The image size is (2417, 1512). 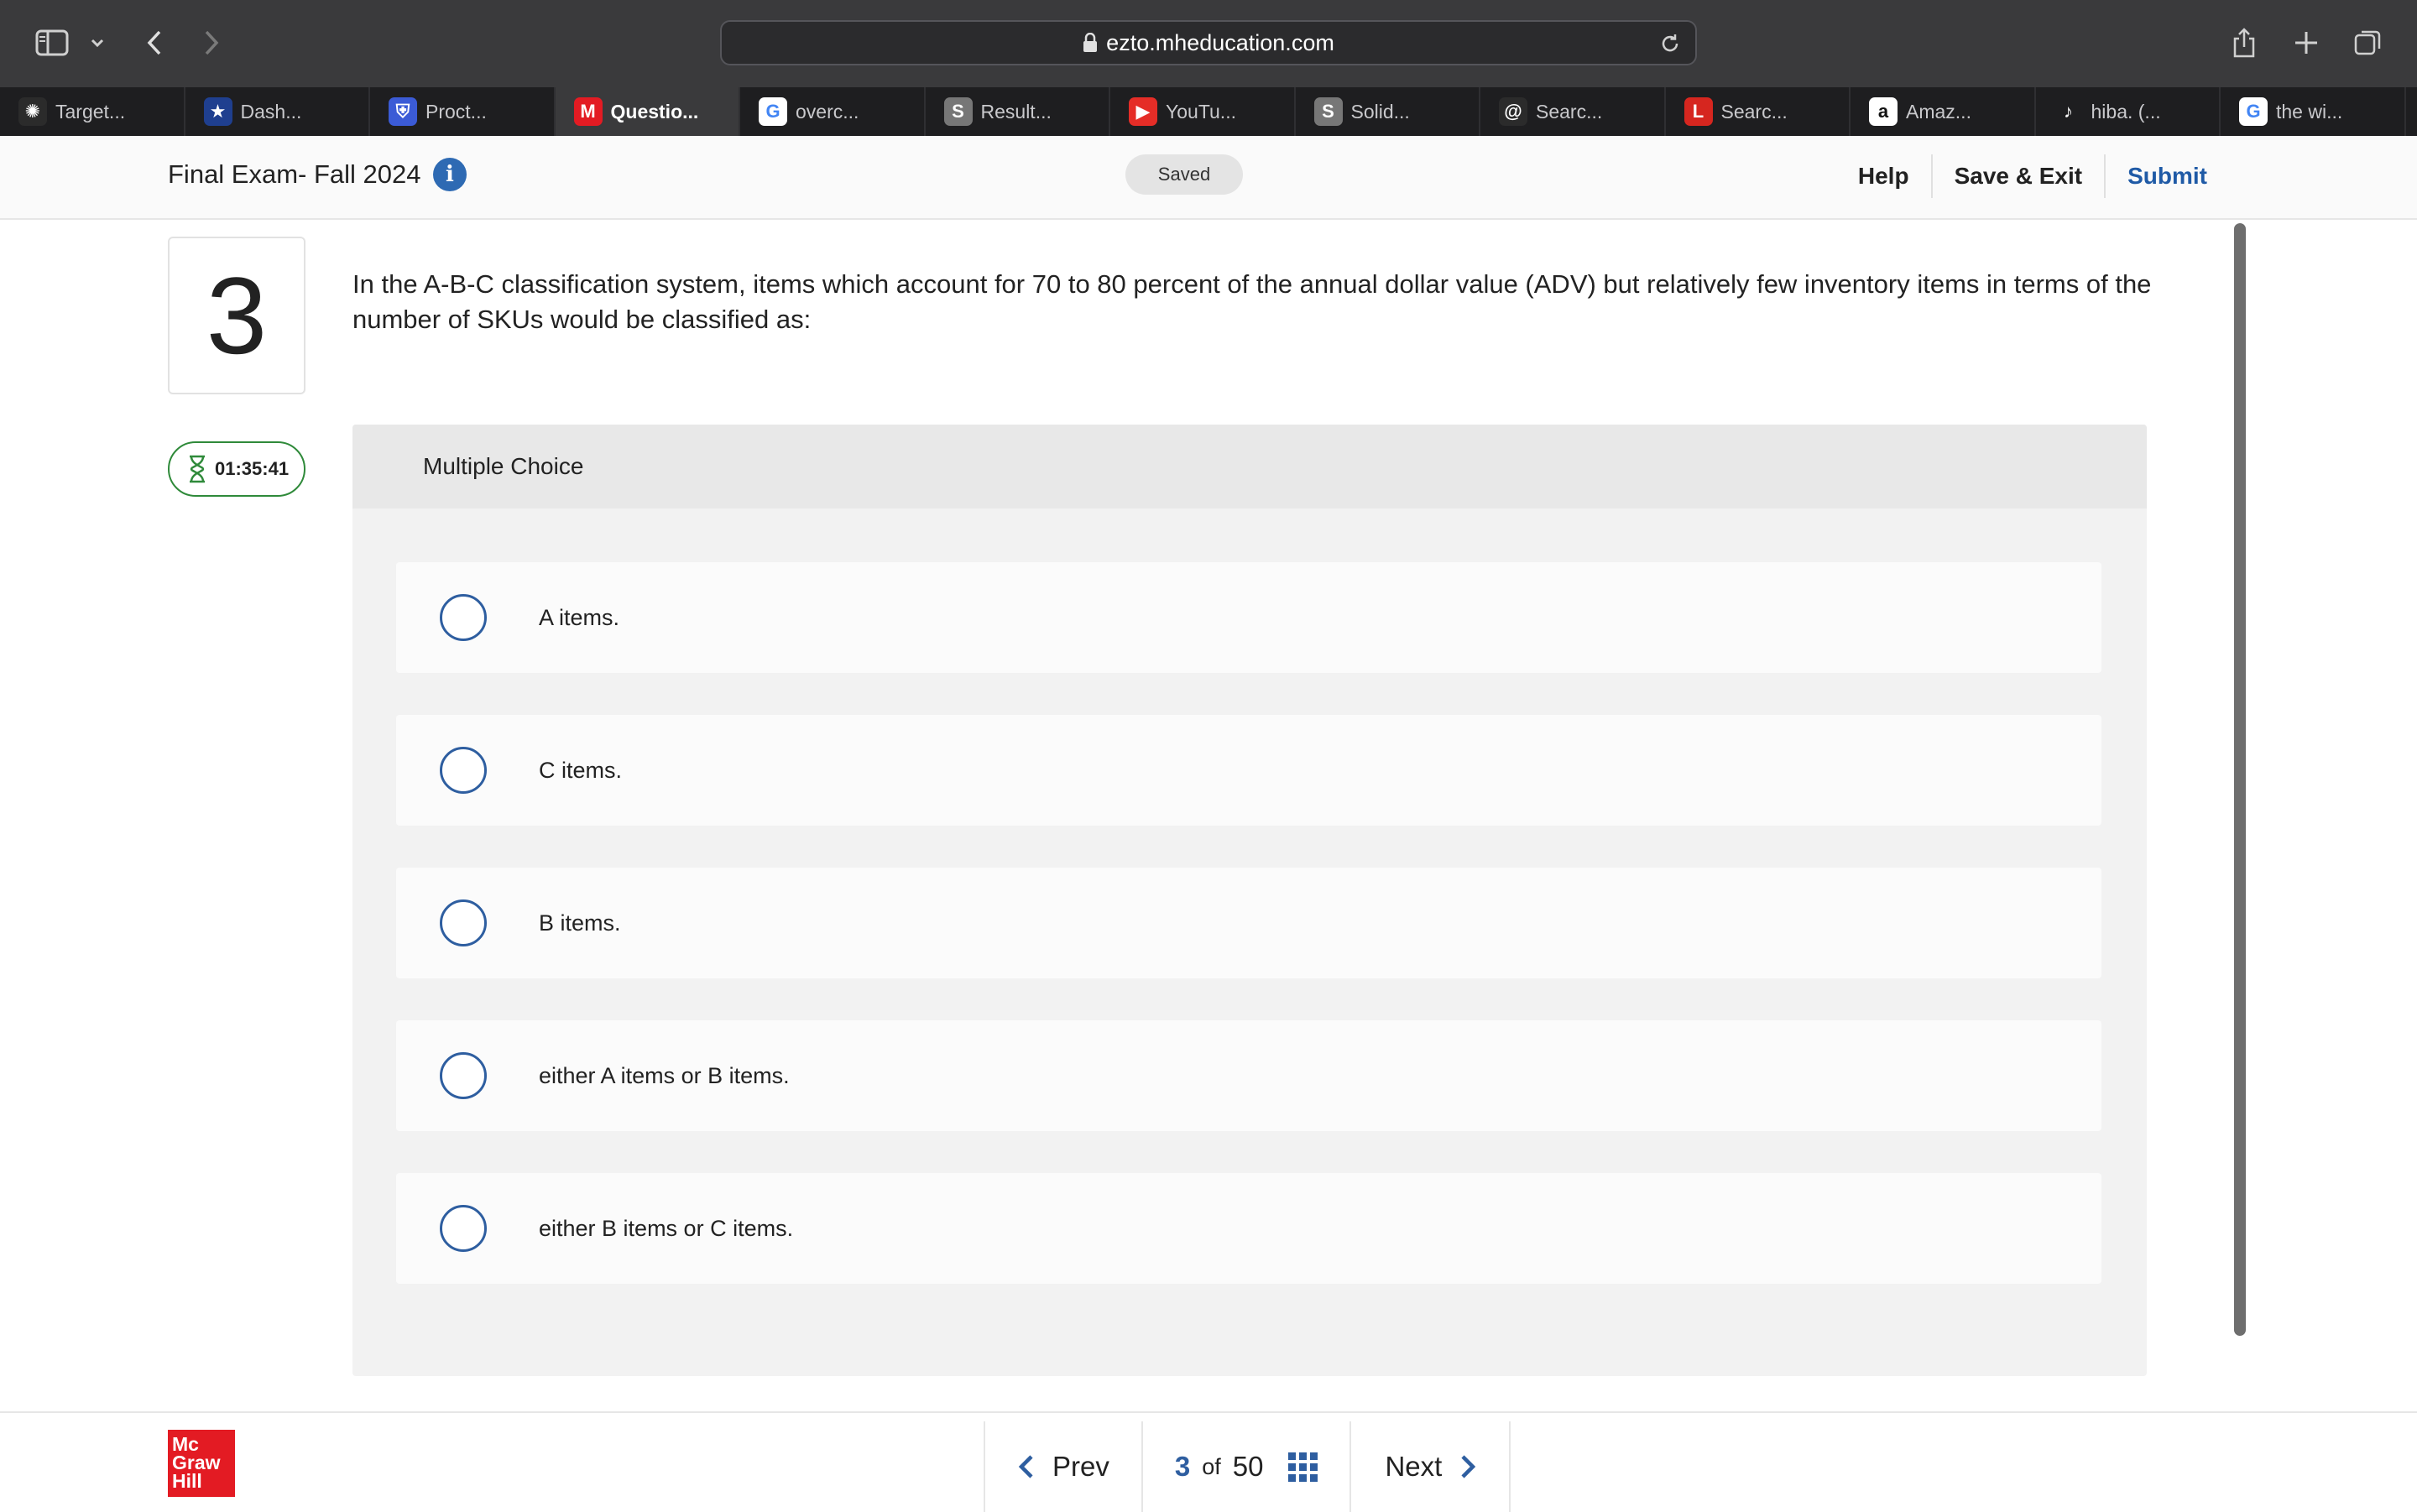 I want to click on page-scrollbar, so click(x=2240, y=779).